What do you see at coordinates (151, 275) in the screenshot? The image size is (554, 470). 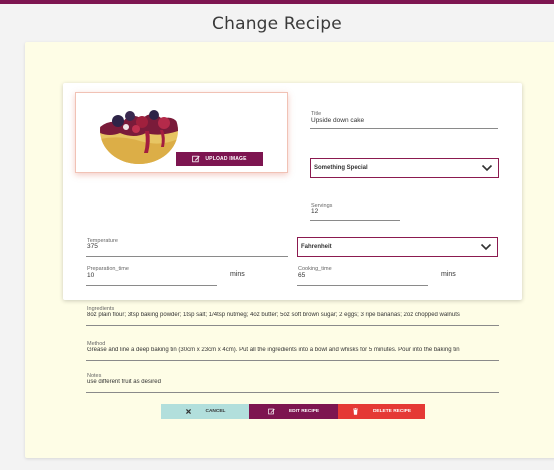 I see `prep-time-input: 10` at bounding box center [151, 275].